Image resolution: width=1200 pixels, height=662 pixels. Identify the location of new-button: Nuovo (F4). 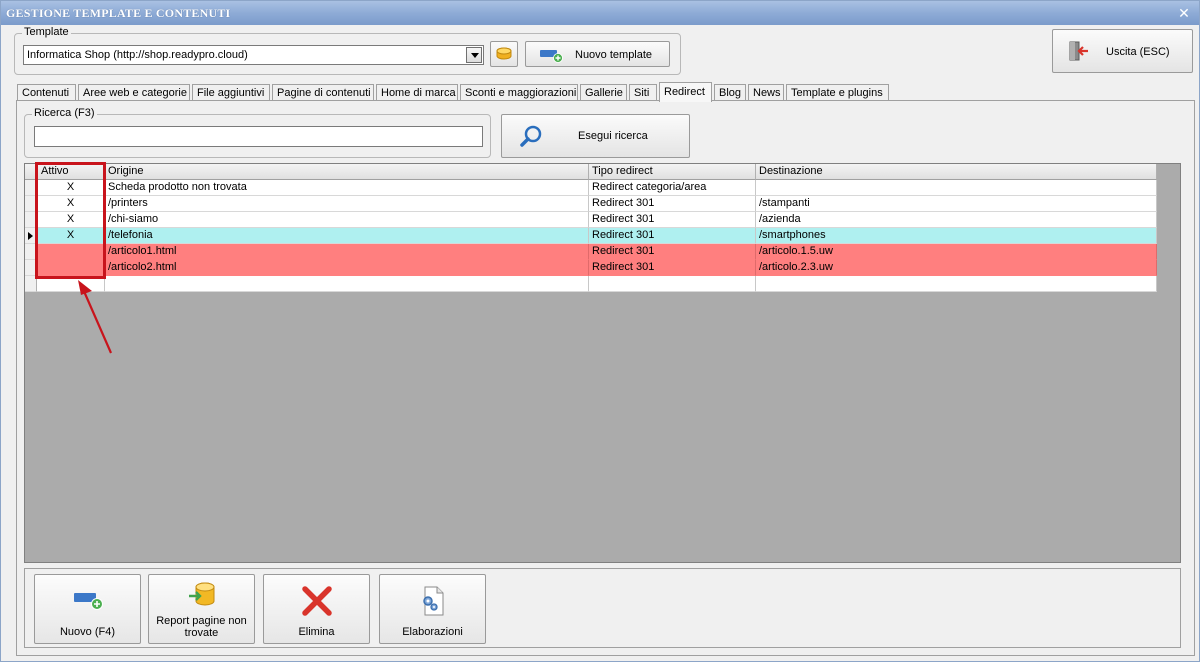
(87, 609).